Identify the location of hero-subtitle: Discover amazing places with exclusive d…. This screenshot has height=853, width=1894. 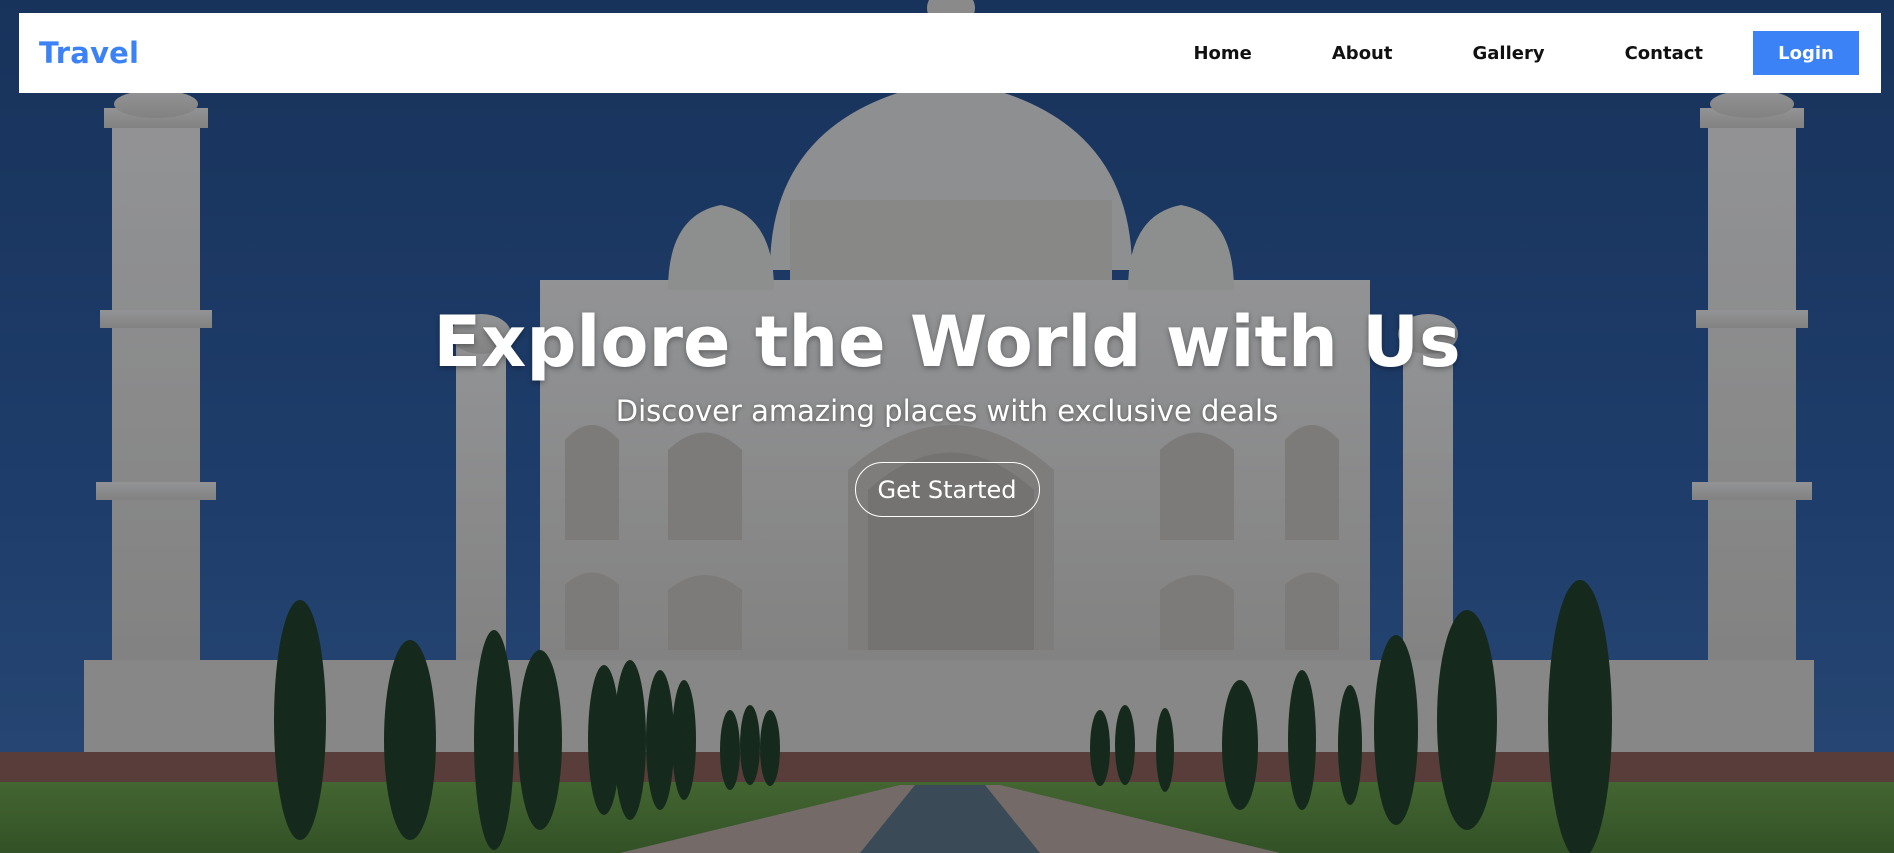
(947, 411).